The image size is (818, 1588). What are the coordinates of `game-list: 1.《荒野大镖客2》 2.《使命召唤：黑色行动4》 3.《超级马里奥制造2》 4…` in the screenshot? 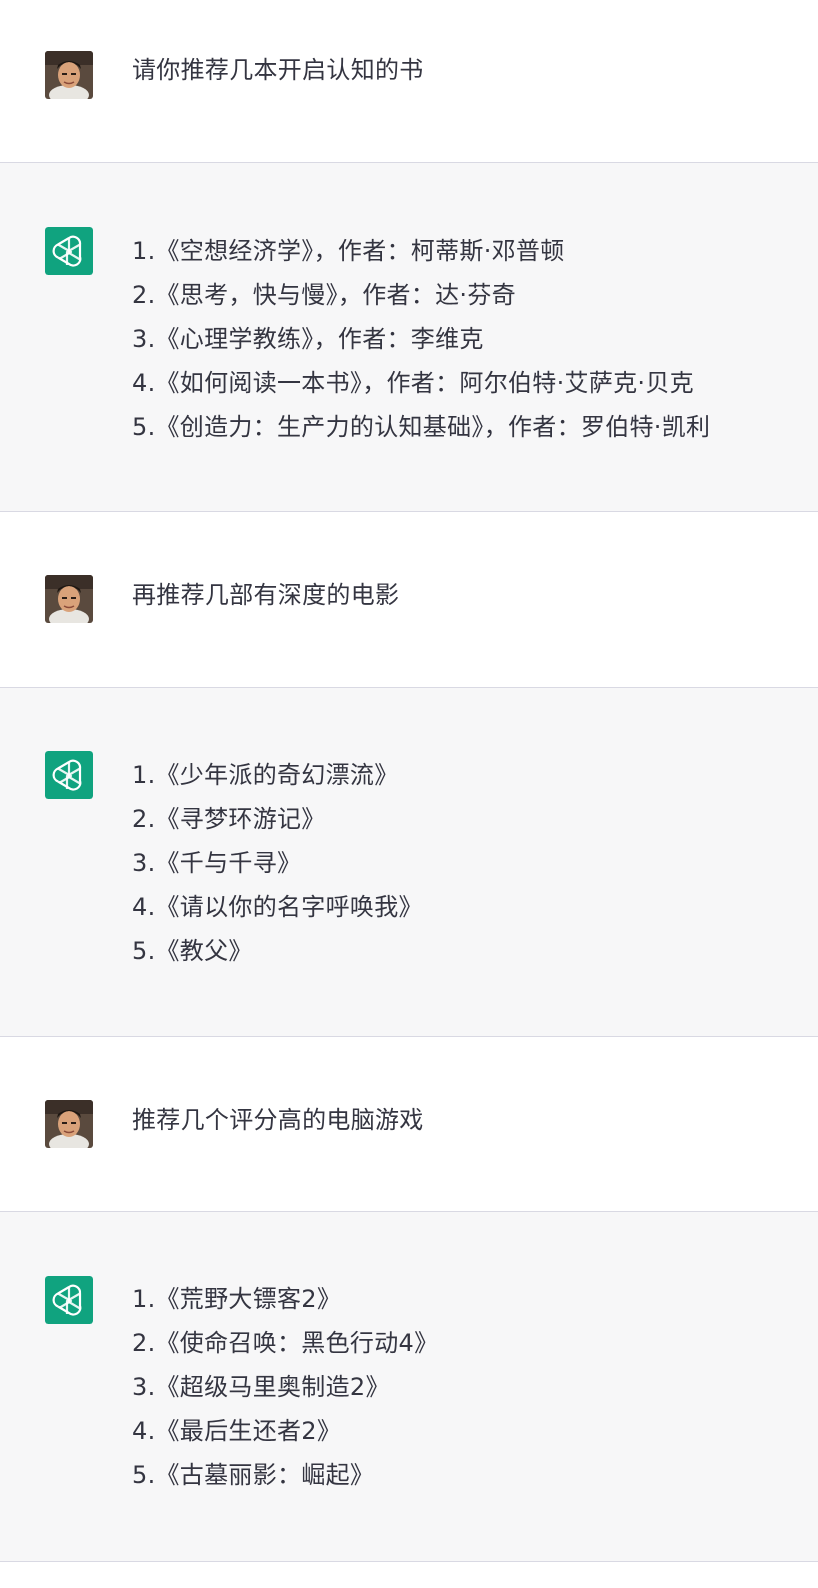 It's located at (455, 1387).